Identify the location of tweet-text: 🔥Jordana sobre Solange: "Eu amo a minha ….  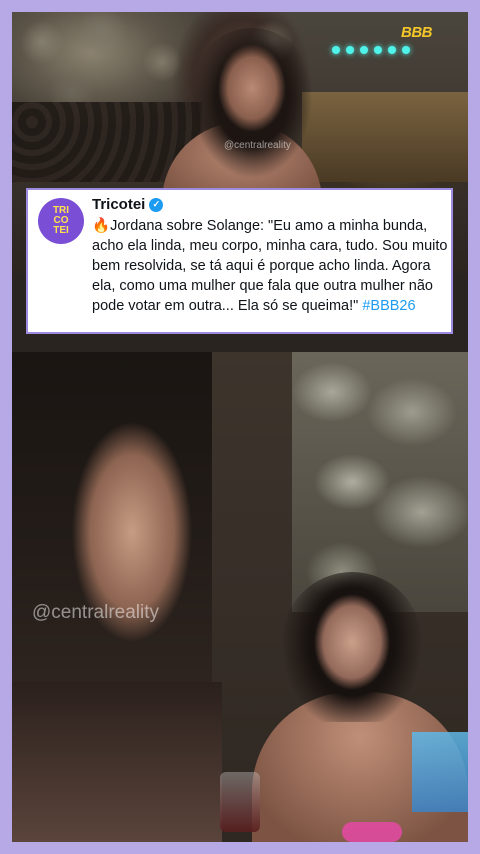
(270, 266).